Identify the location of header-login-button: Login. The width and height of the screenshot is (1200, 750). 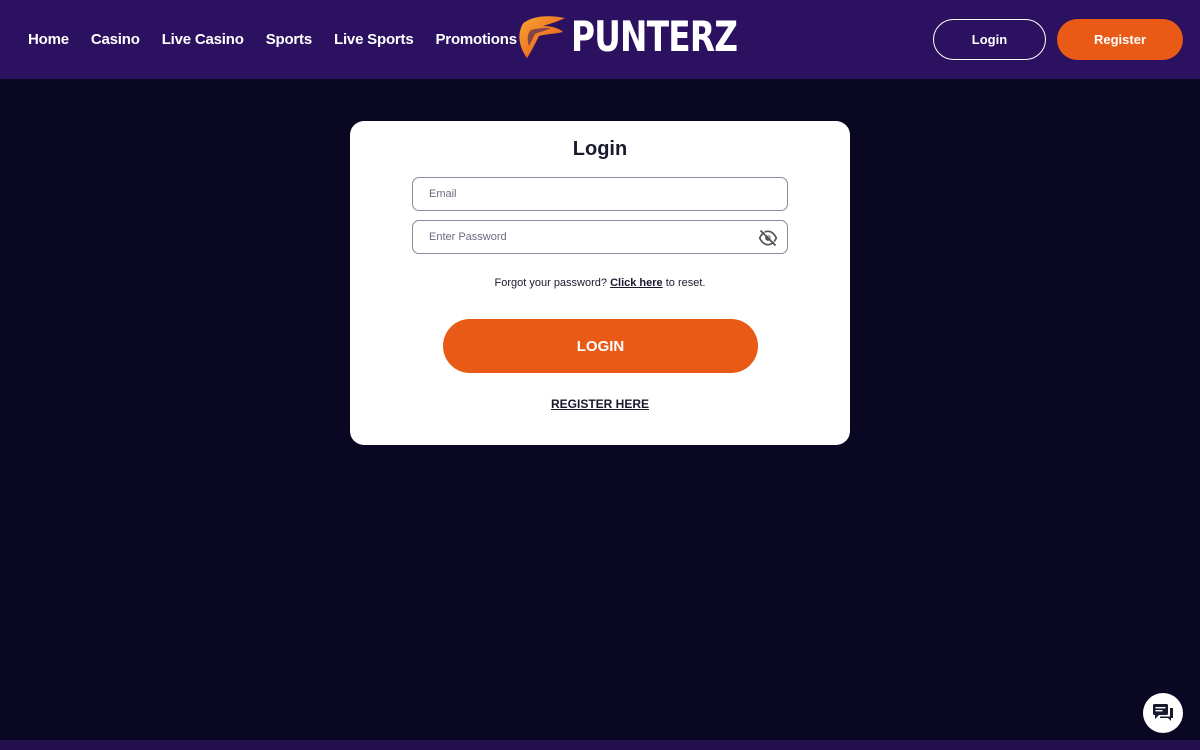
(989, 39).